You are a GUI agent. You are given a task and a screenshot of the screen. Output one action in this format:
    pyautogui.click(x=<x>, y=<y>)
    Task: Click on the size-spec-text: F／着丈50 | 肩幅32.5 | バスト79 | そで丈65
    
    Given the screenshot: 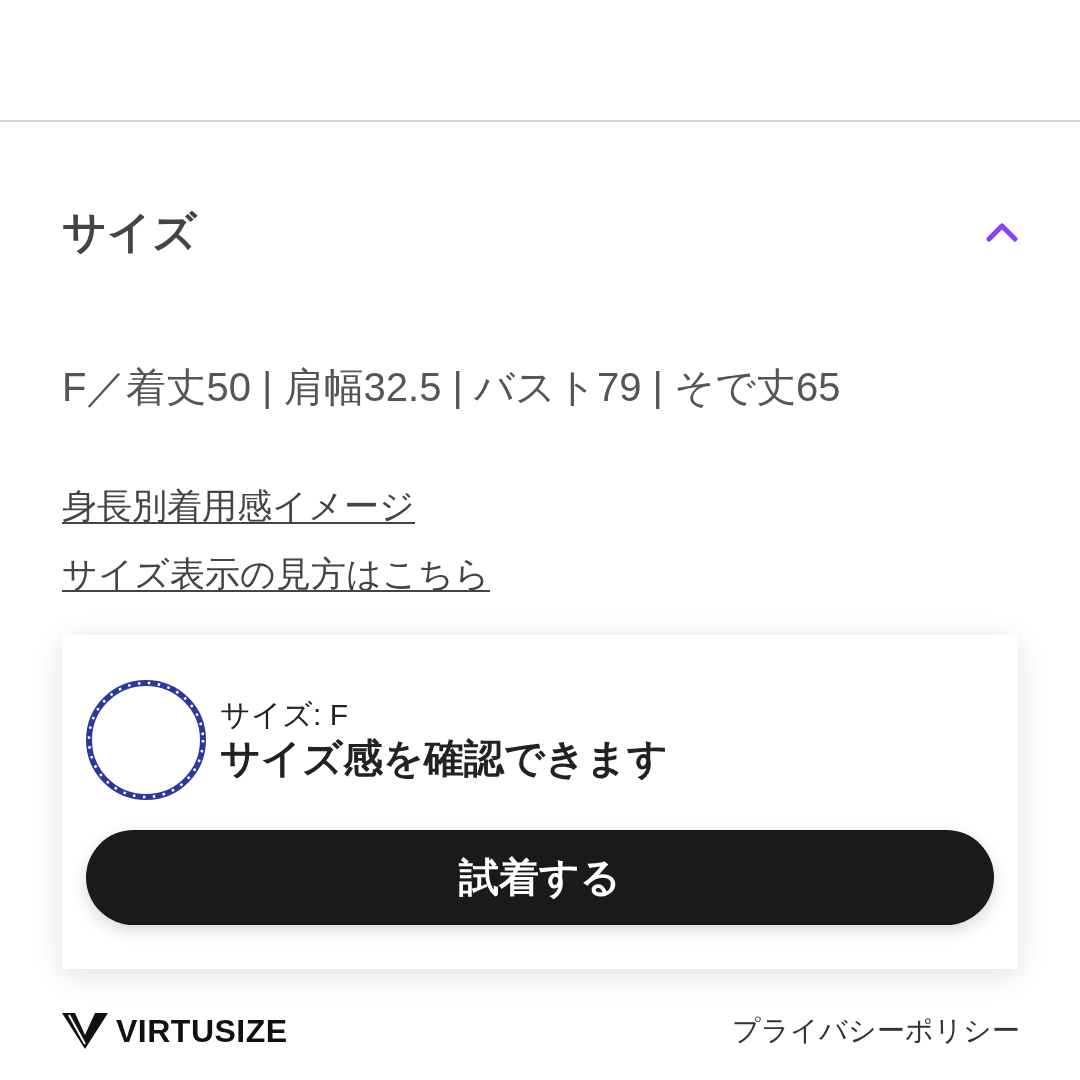 What is the action you would take?
    pyautogui.click(x=451, y=387)
    